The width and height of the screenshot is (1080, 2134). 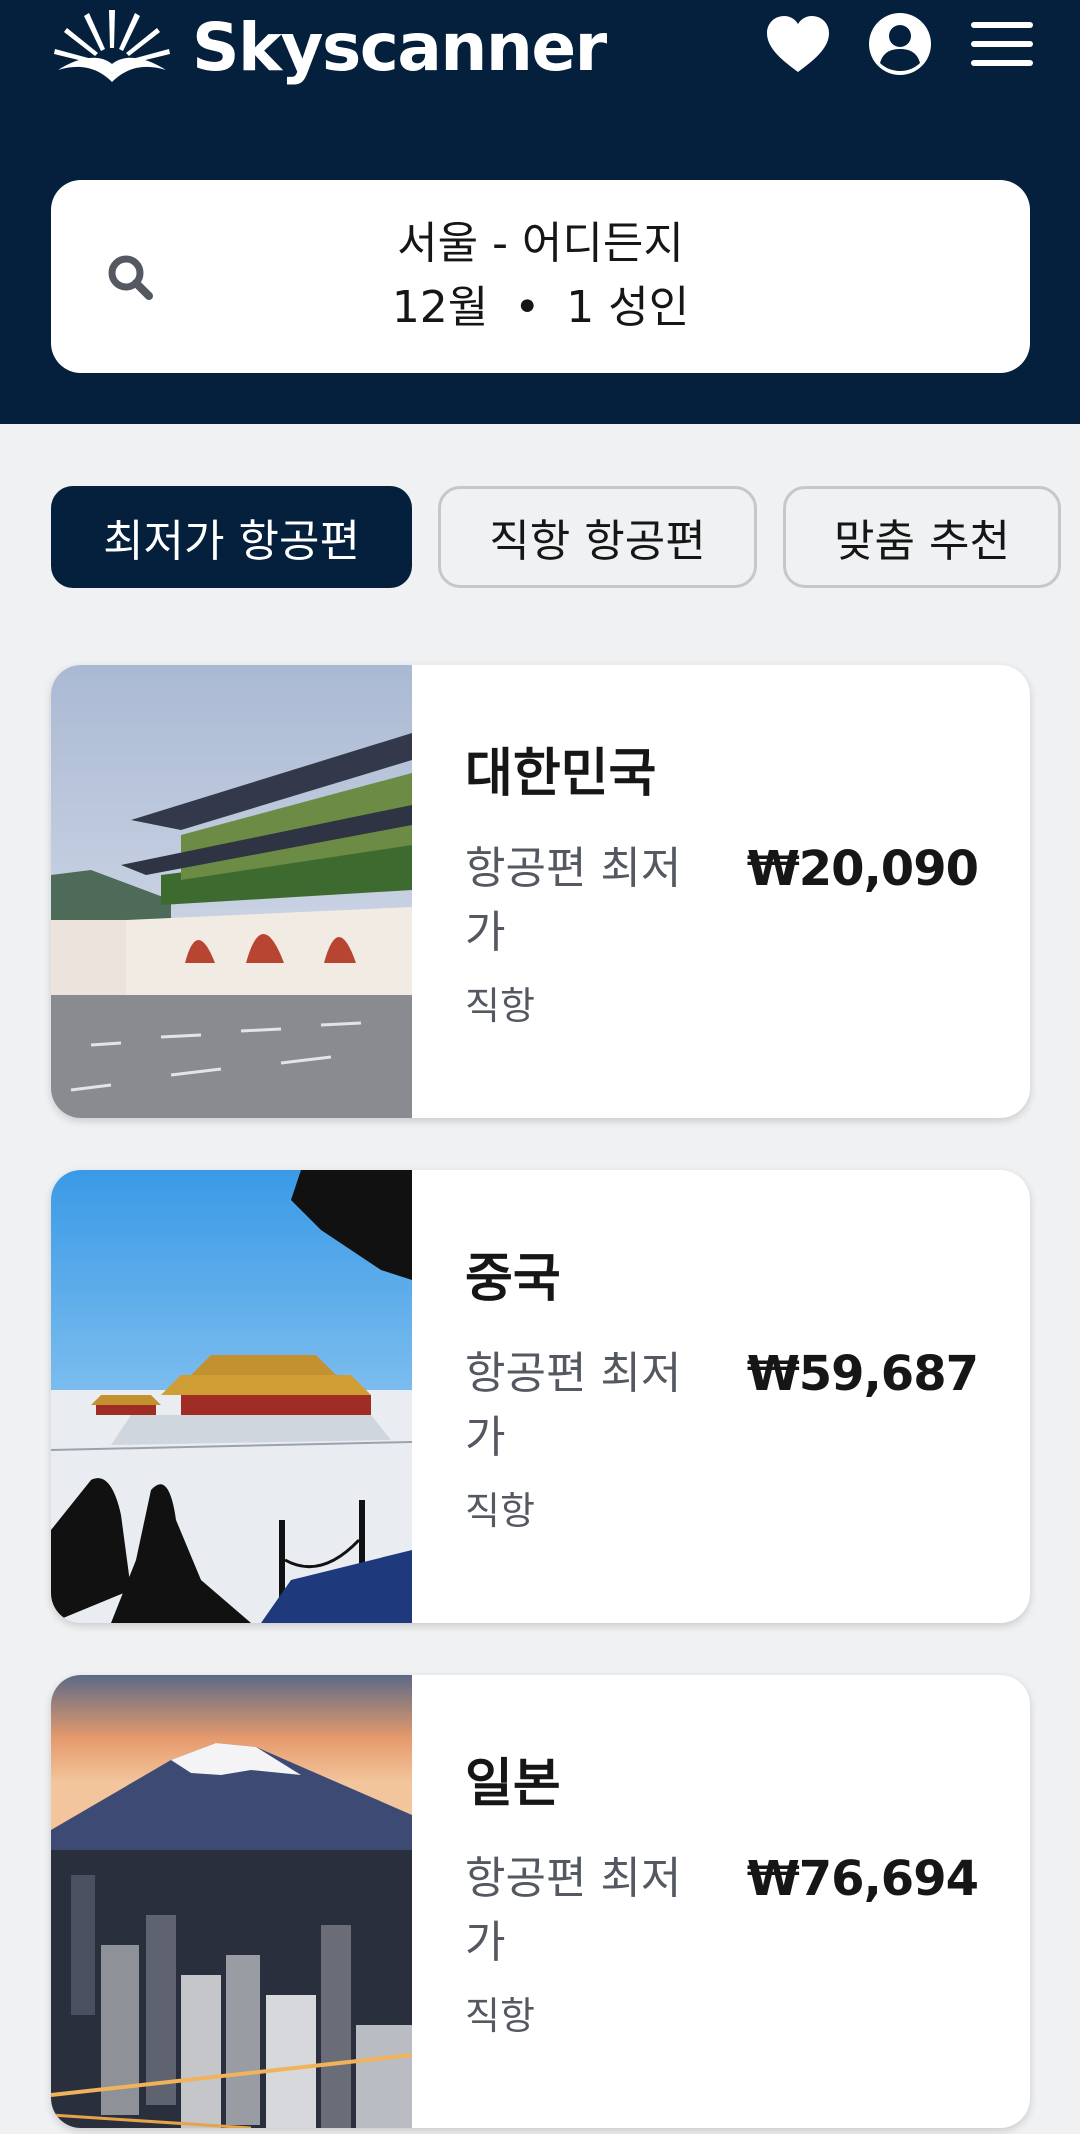 What do you see at coordinates (513, 1784) in the screenshot?
I see `destination-country: 일본` at bounding box center [513, 1784].